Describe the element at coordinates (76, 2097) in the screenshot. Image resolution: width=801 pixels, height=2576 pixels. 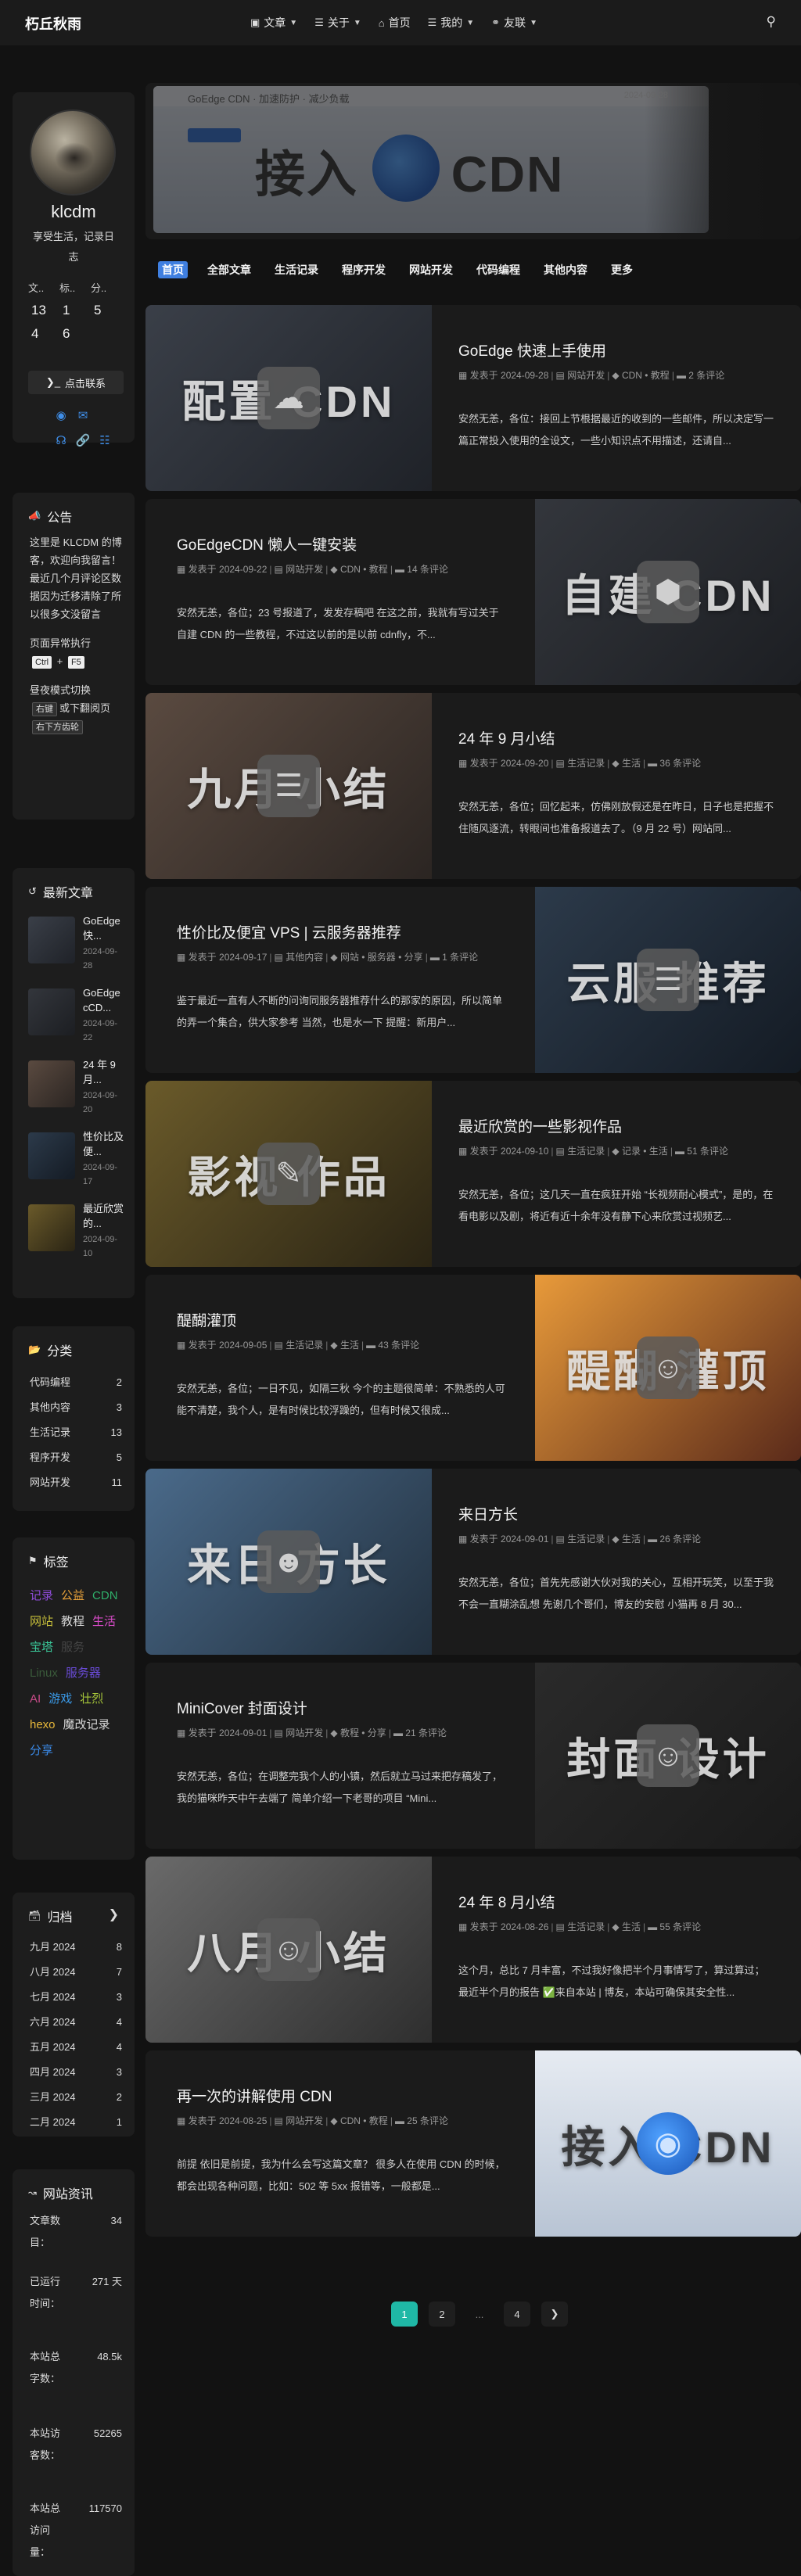
I see `archive-item: 三月 2024 2` at that location.